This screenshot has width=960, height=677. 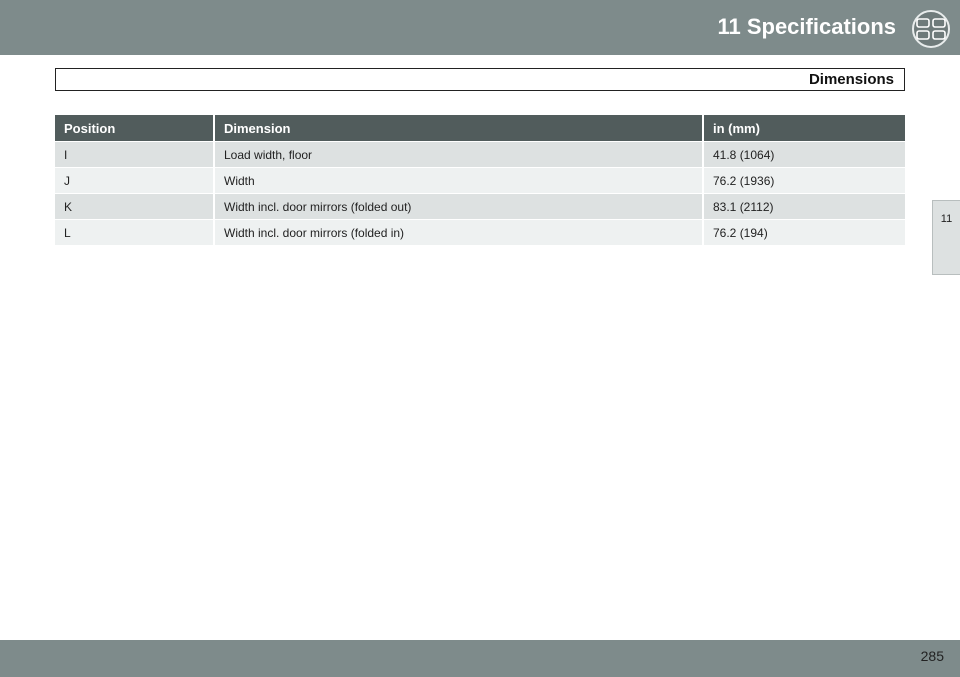 What do you see at coordinates (806, 26) in the screenshot?
I see `chapter-title: 11 Specifications` at bounding box center [806, 26].